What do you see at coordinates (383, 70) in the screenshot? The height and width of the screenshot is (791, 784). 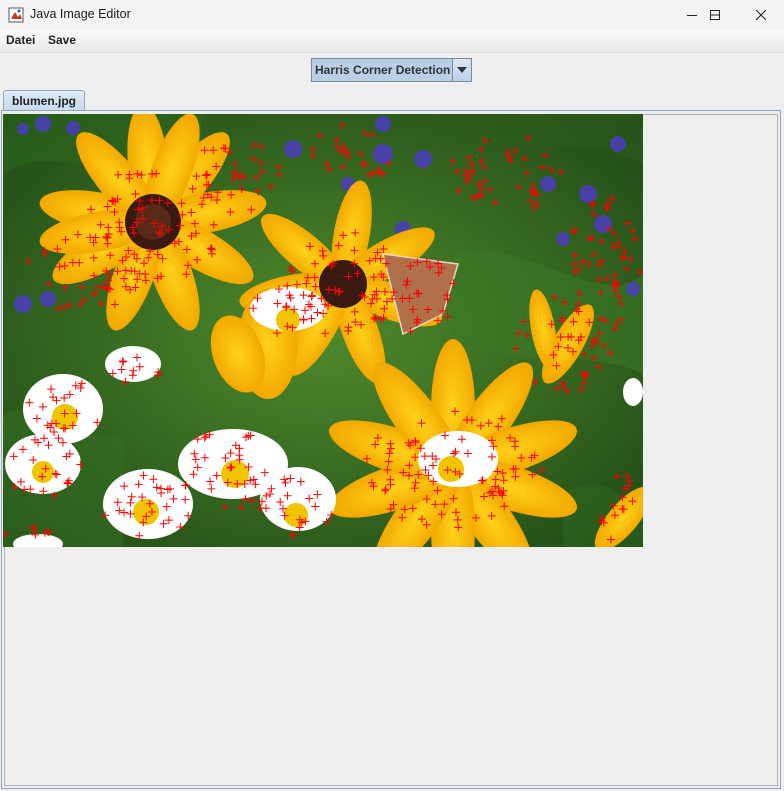 I see `combo-selected-value: Harris Corner Detection` at bounding box center [383, 70].